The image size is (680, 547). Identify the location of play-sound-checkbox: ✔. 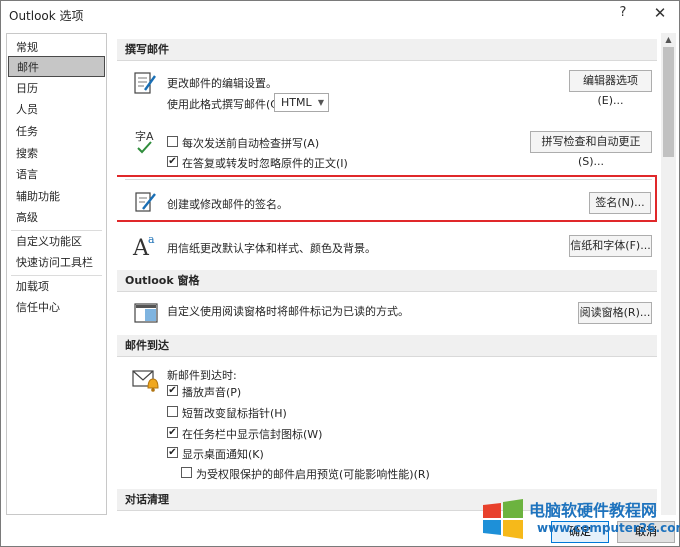
(172, 390).